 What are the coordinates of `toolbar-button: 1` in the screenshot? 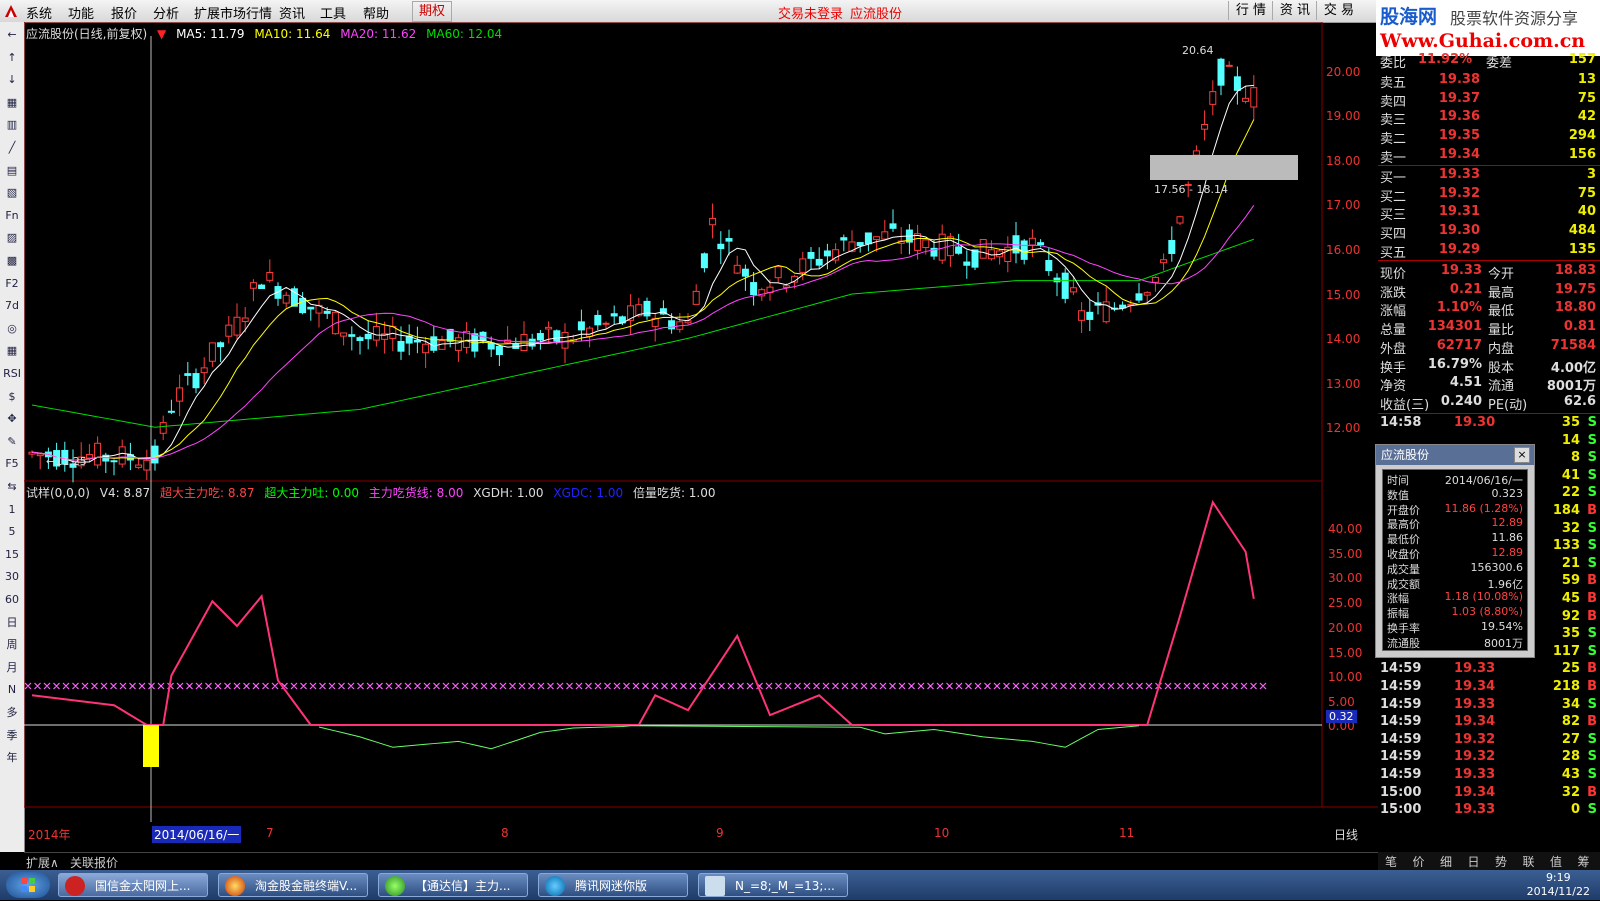 It's located at (12, 510).